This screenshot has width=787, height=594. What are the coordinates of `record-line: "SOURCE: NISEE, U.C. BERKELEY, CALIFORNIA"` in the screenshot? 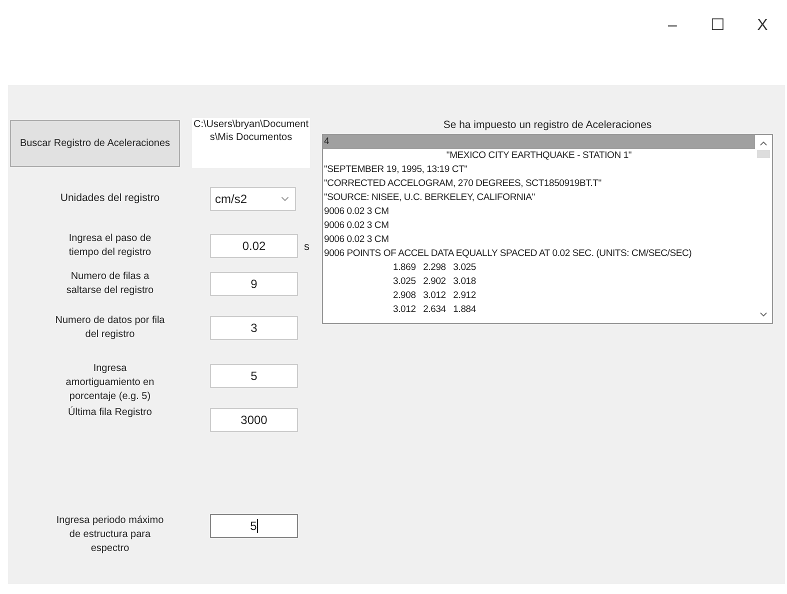 It's located at (539, 198).